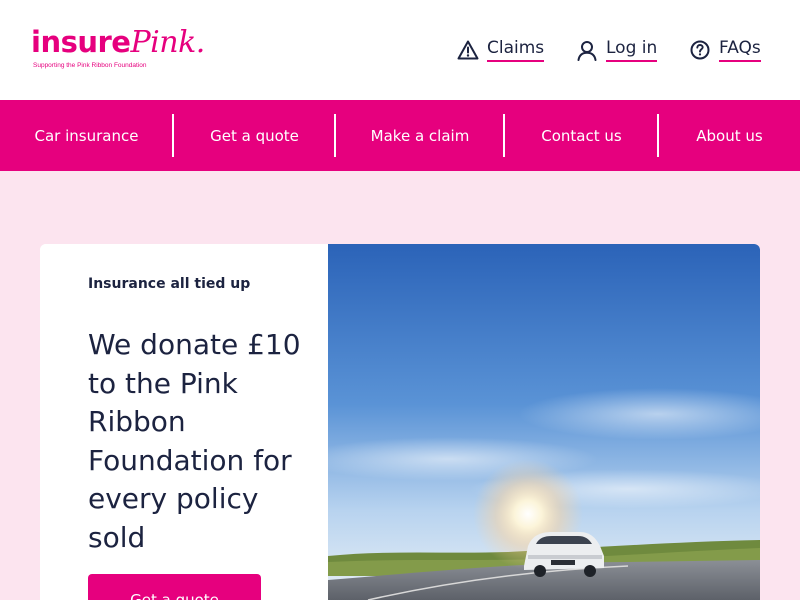 This screenshot has height=600, width=800. What do you see at coordinates (420, 135) in the screenshot?
I see `nav-item-make-a-claim: Make a claim` at bounding box center [420, 135].